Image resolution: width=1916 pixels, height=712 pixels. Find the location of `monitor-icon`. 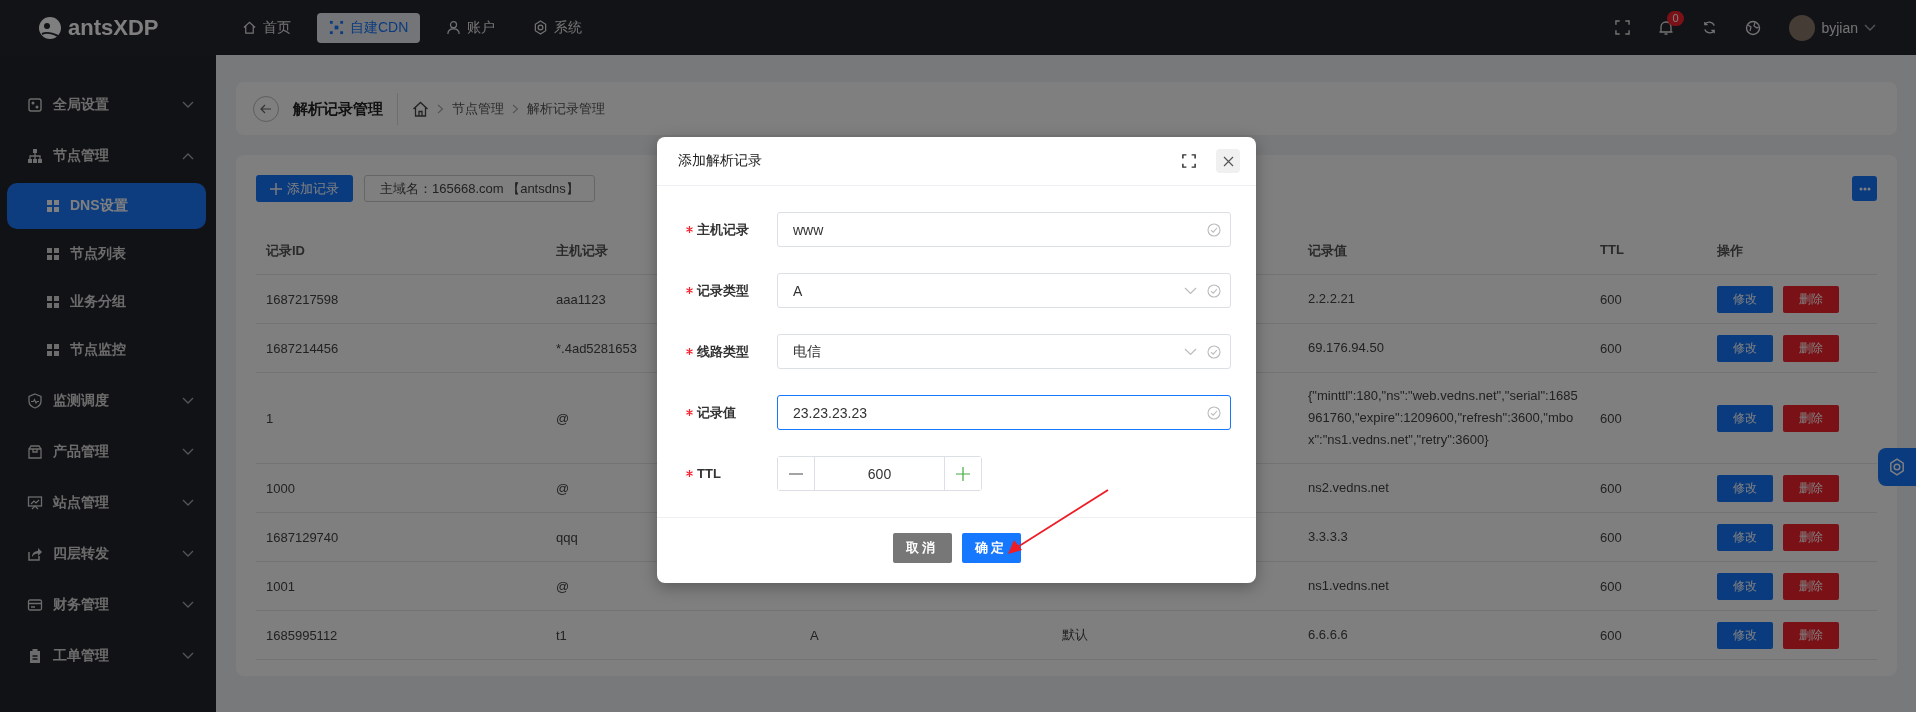

monitor-icon is located at coordinates (35, 502).